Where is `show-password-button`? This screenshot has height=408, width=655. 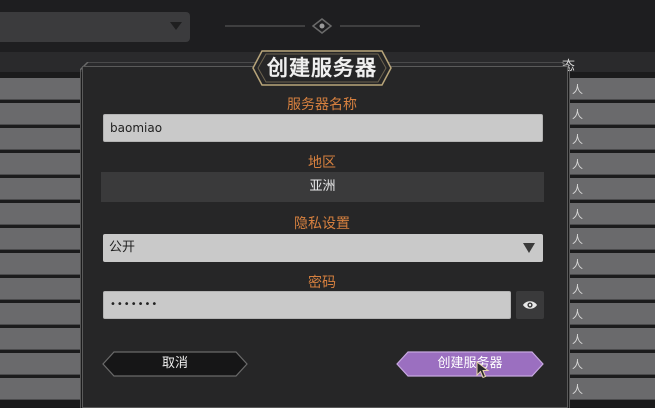
show-password-button is located at coordinates (530, 305).